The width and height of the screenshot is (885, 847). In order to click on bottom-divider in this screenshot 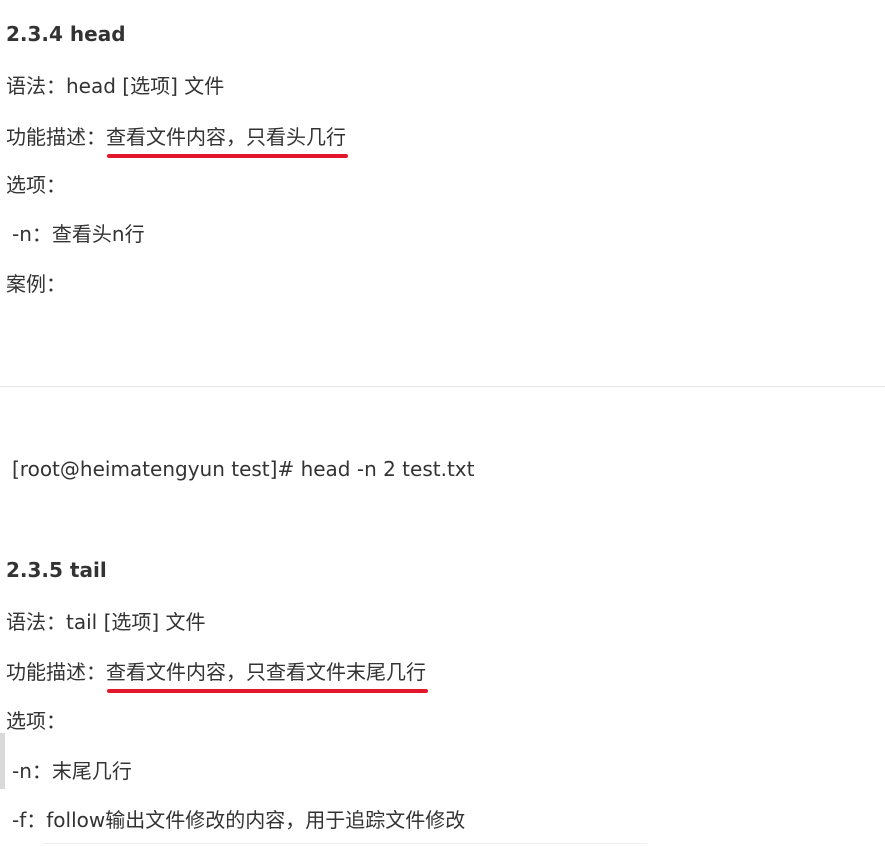, I will do `click(344, 843)`.